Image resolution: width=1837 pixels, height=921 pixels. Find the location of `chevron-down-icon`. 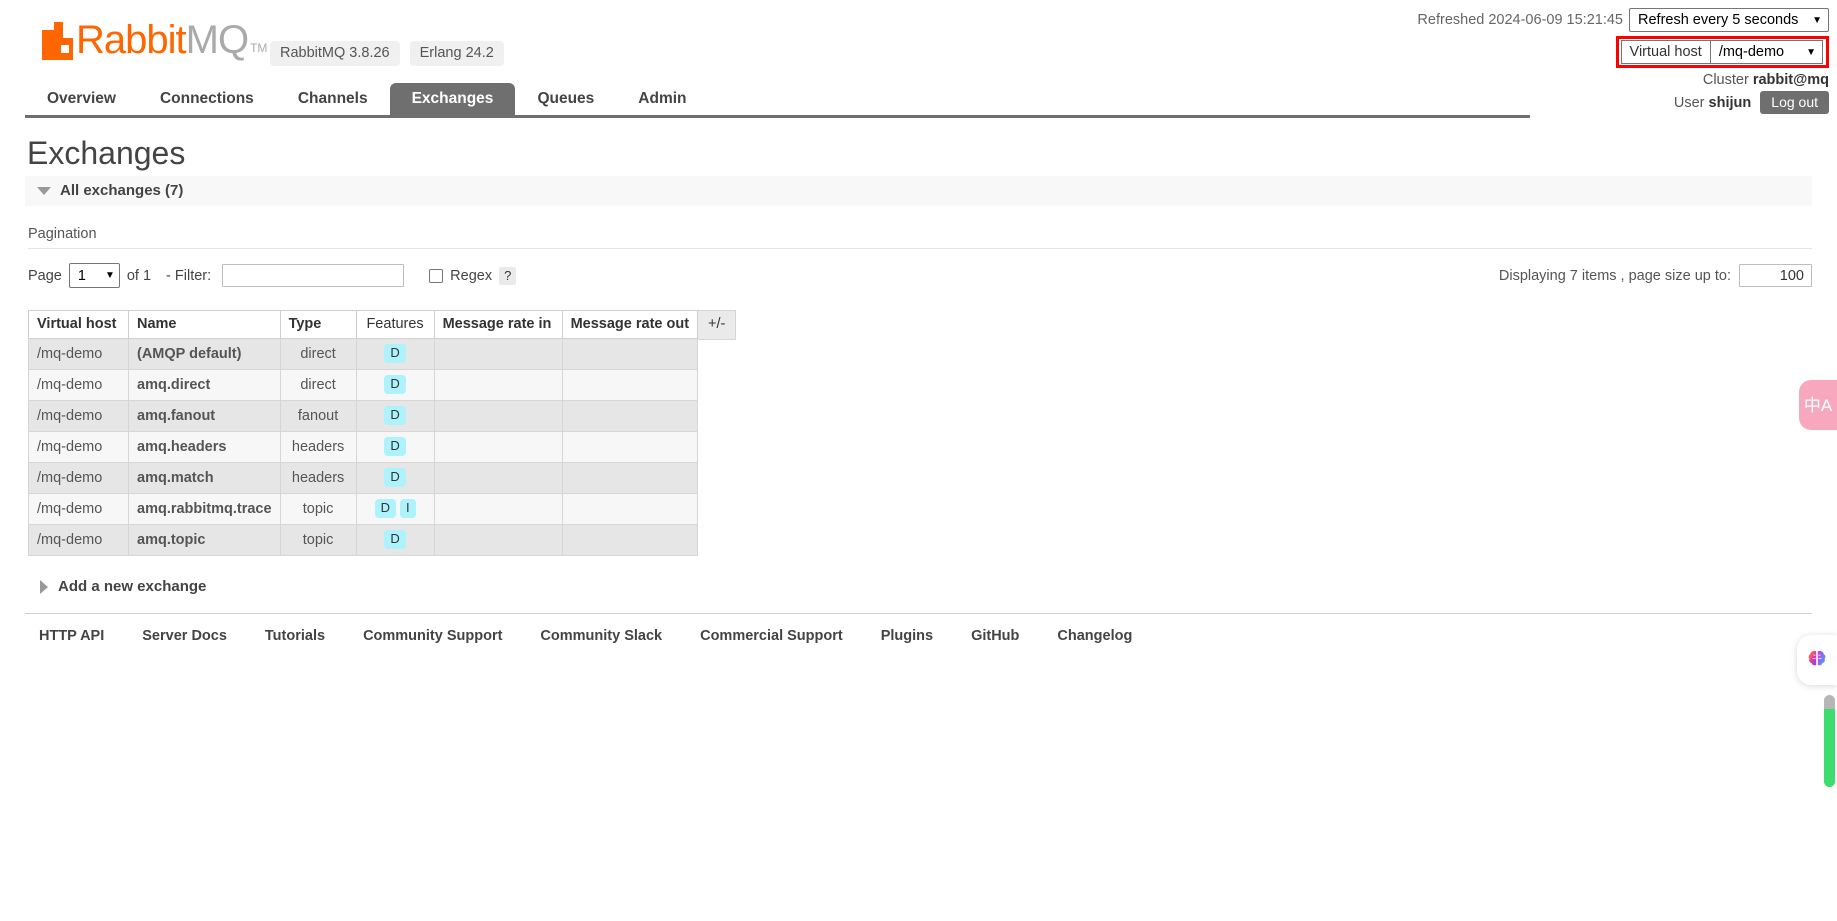

chevron-down-icon is located at coordinates (44, 190).